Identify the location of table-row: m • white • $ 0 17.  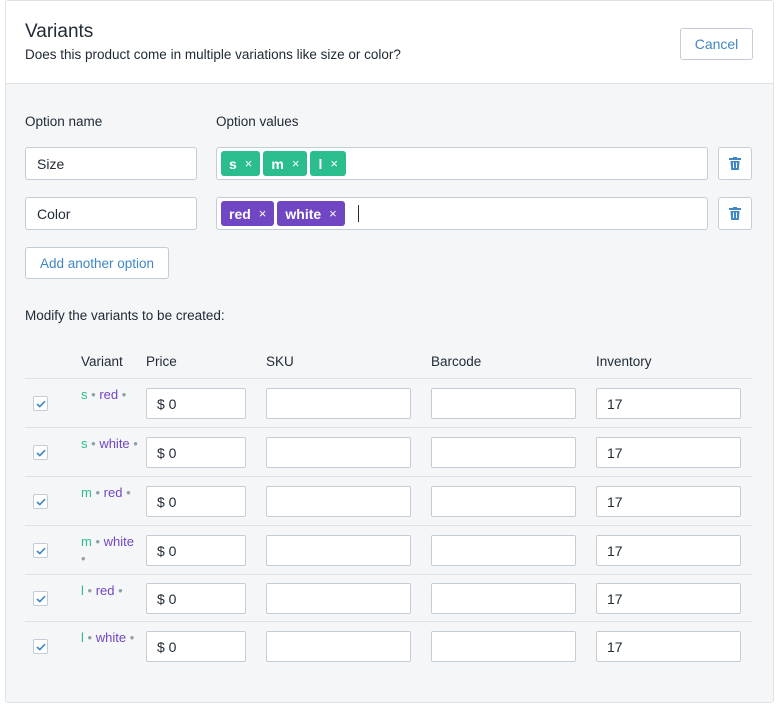
(388, 549).